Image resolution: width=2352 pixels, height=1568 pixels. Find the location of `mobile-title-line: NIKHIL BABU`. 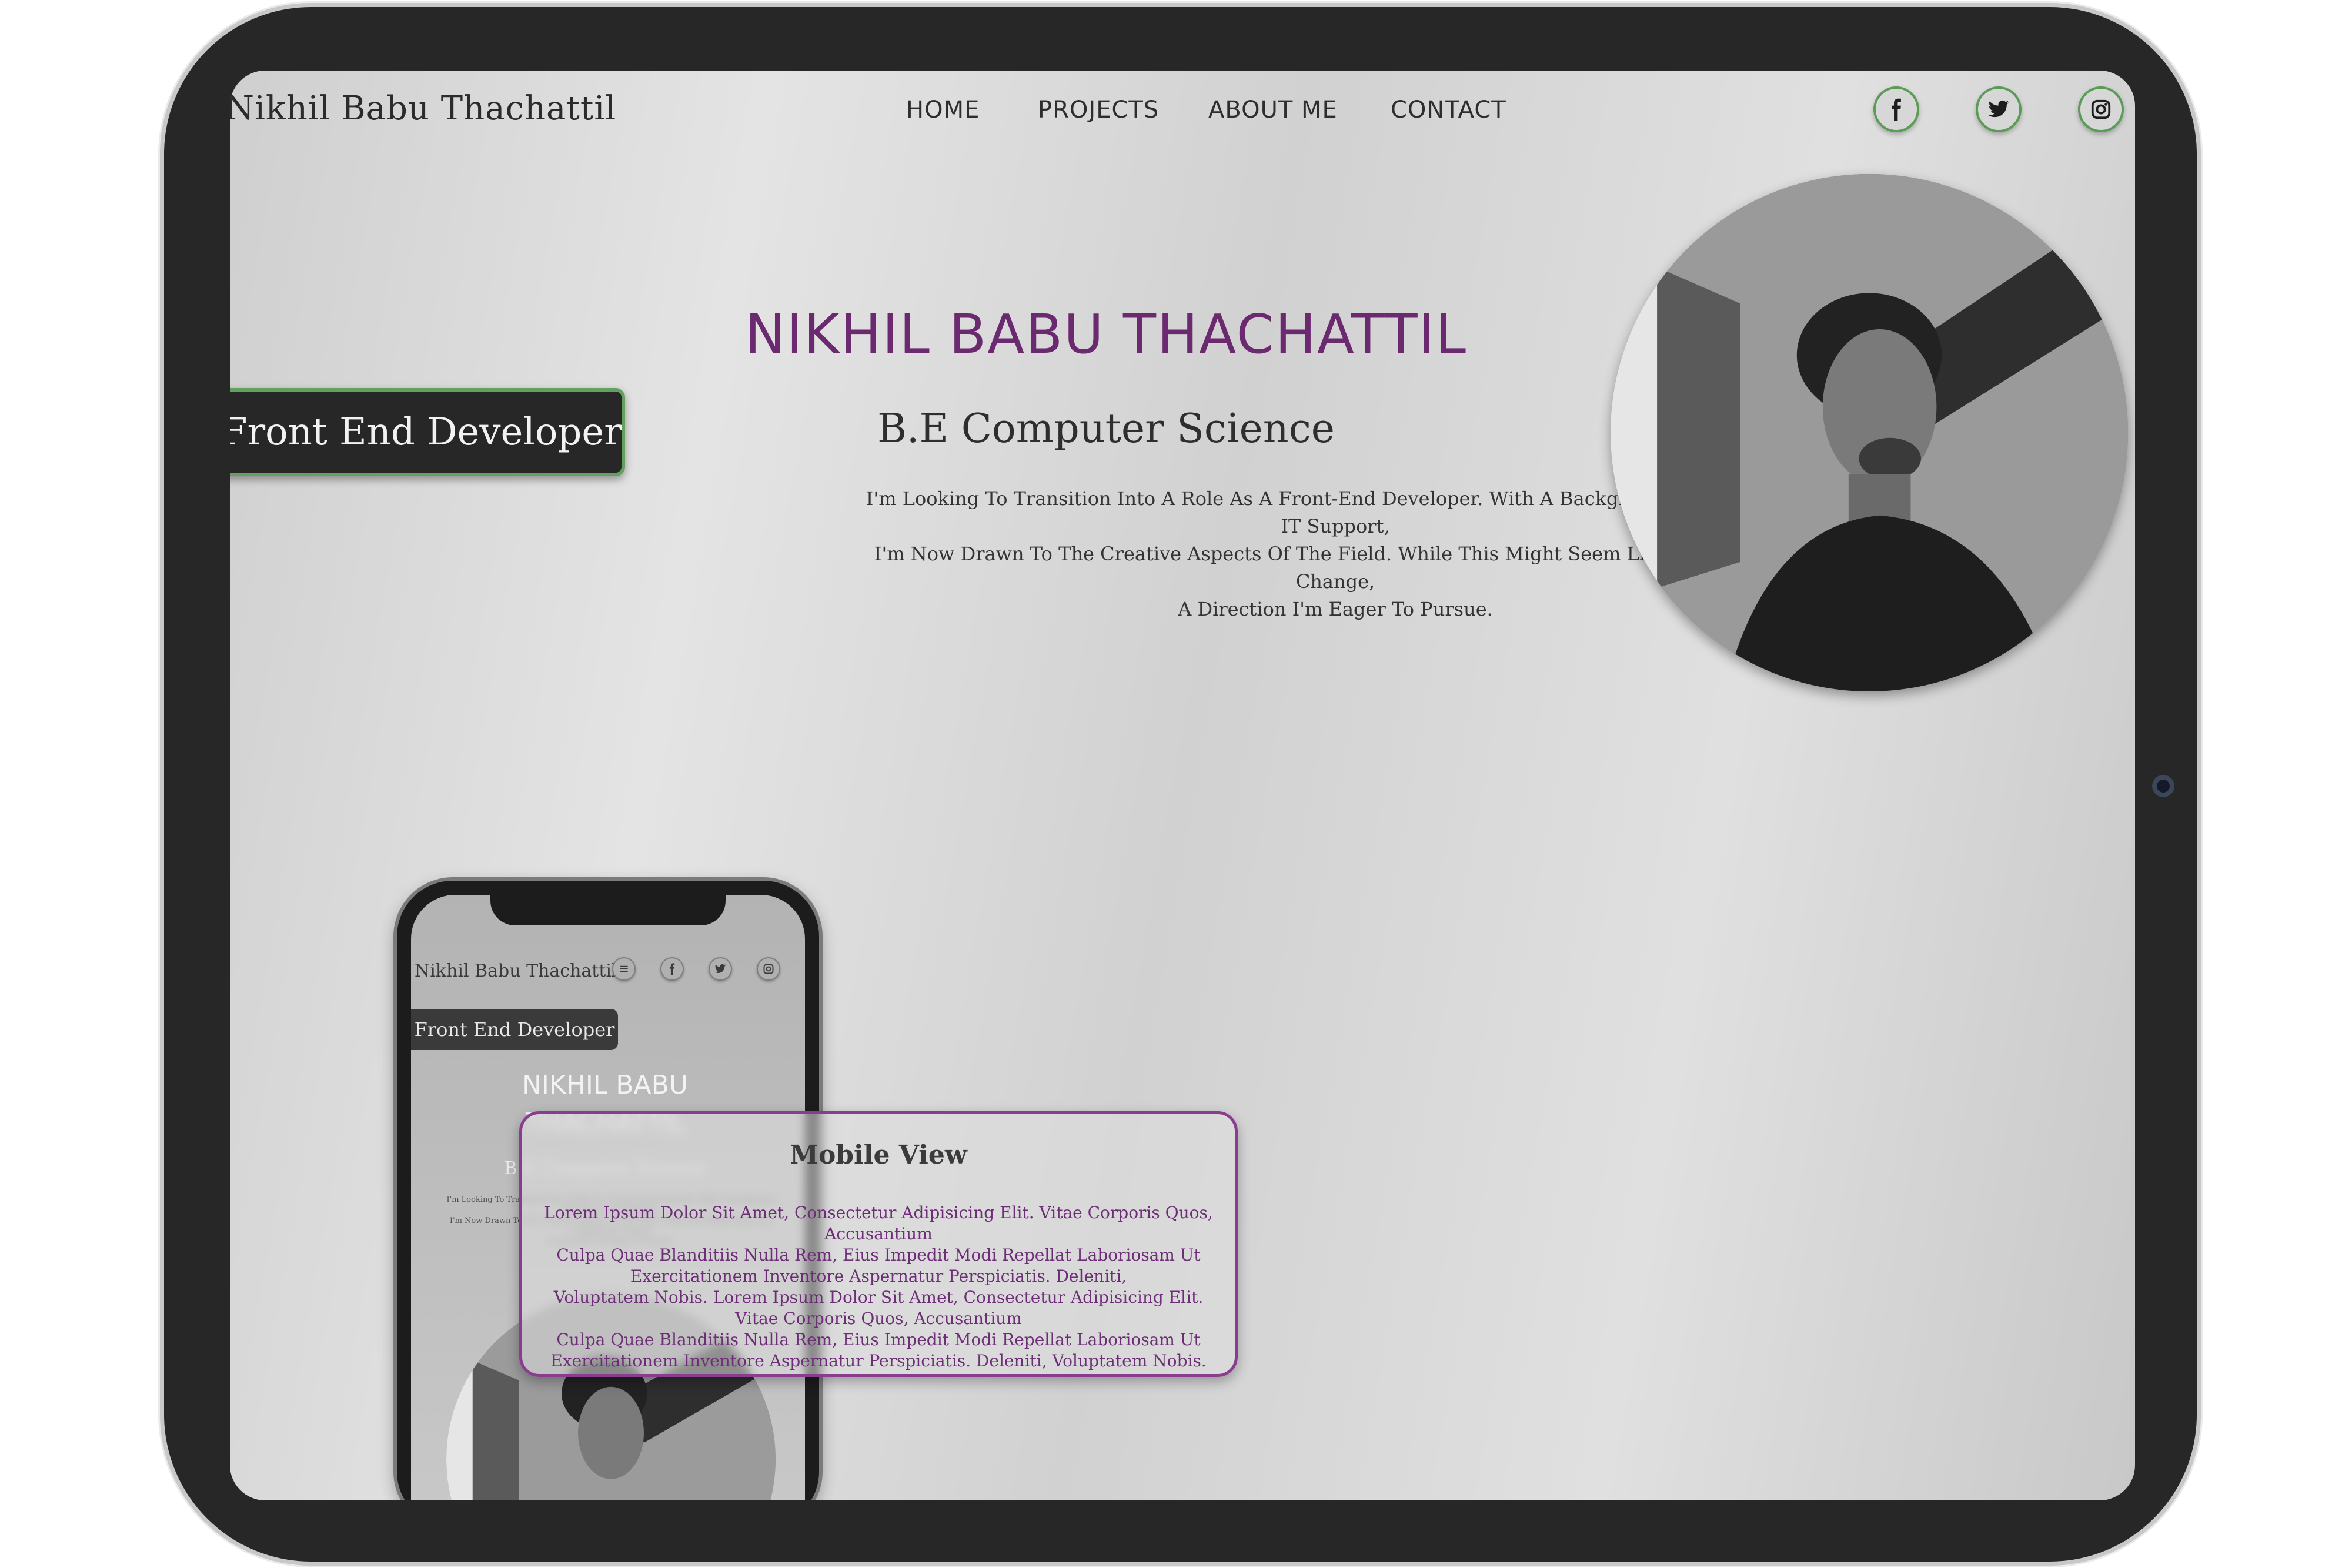

mobile-title-line: NIKHIL BABU is located at coordinates (605, 1085).